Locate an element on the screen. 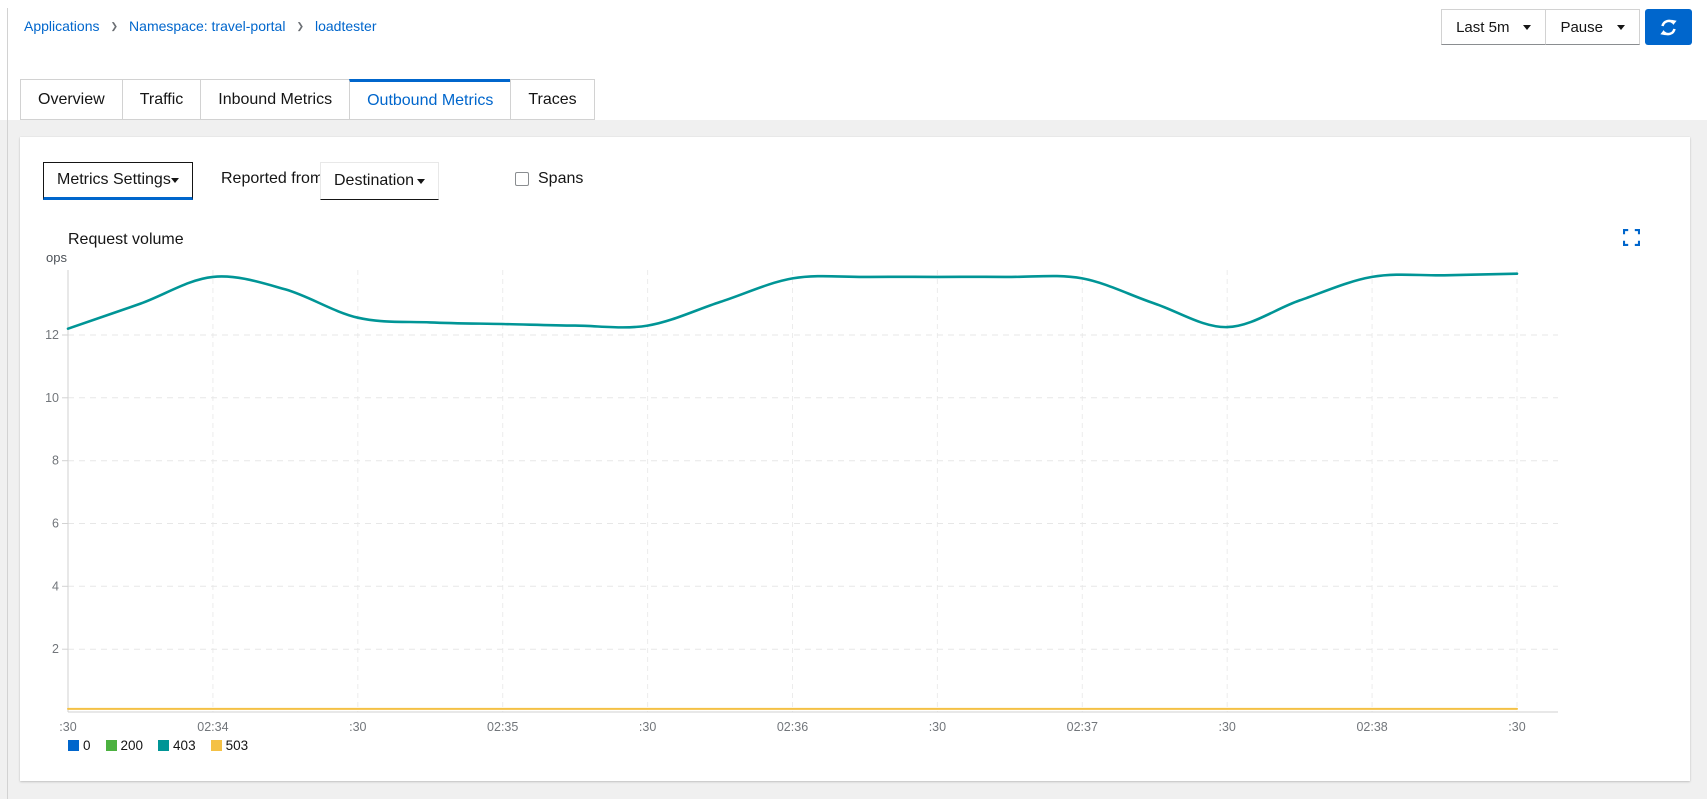 This screenshot has height=799, width=1707. metrics-settings-dropdown: Metrics Settings is located at coordinates (118, 181).